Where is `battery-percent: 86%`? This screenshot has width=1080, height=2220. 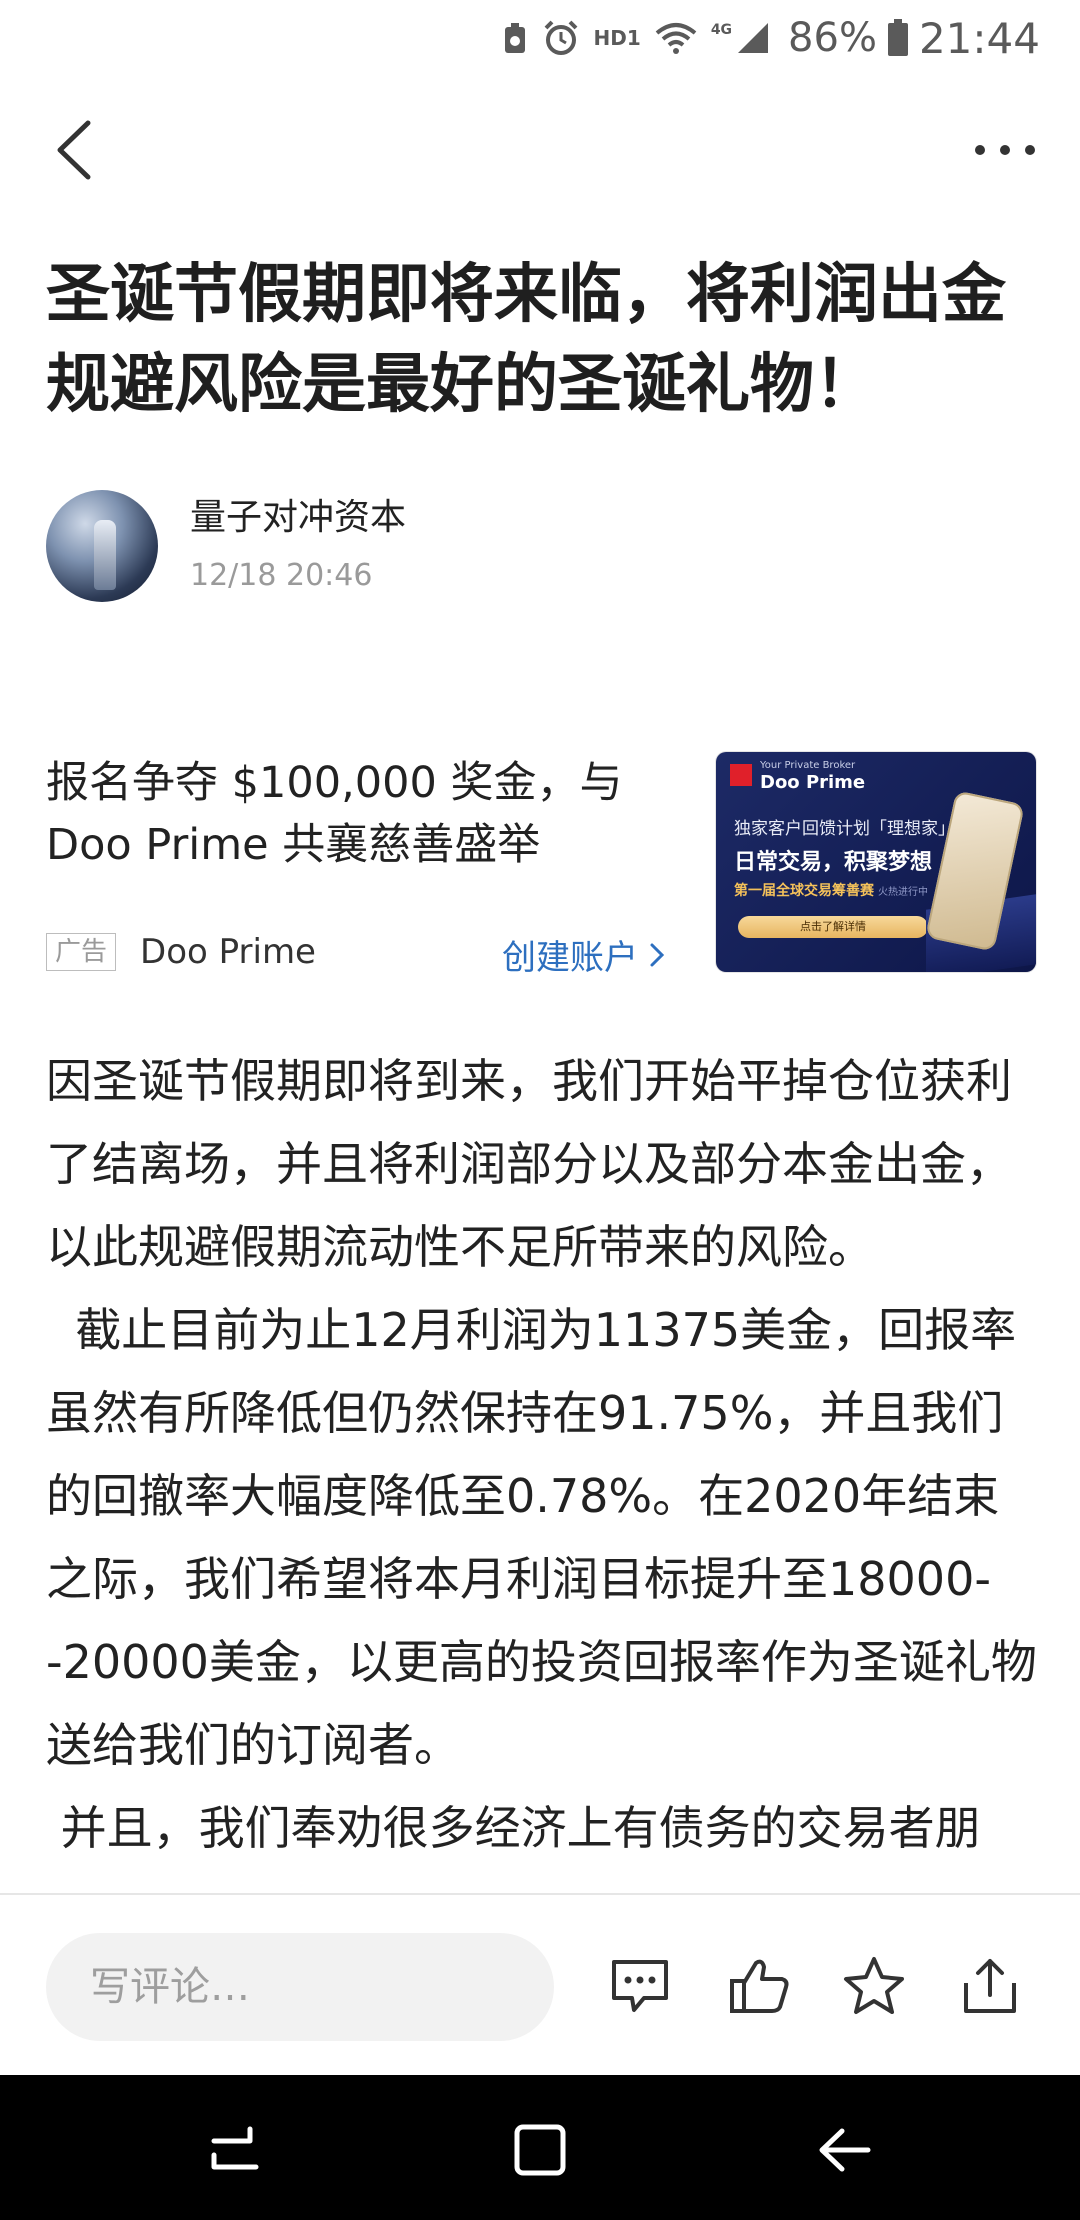
battery-percent: 86% is located at coordinates (832, 38).